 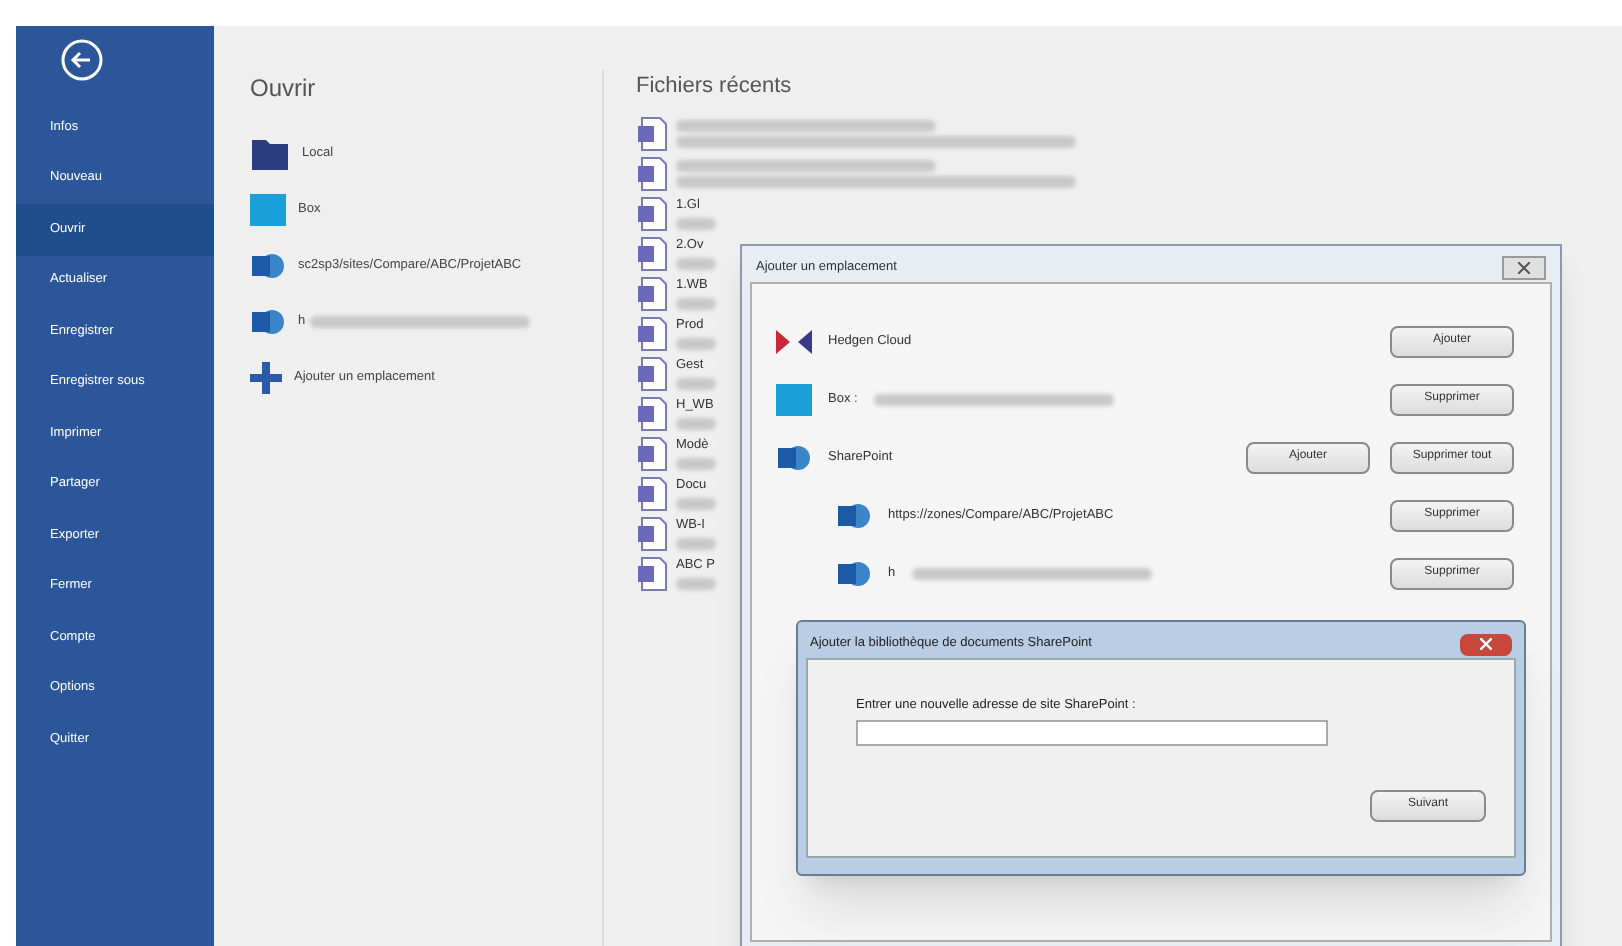 What do you see at coordinates (82, 60) in the screenshot?
I see `back-icon` at bounding box center [82, 60].